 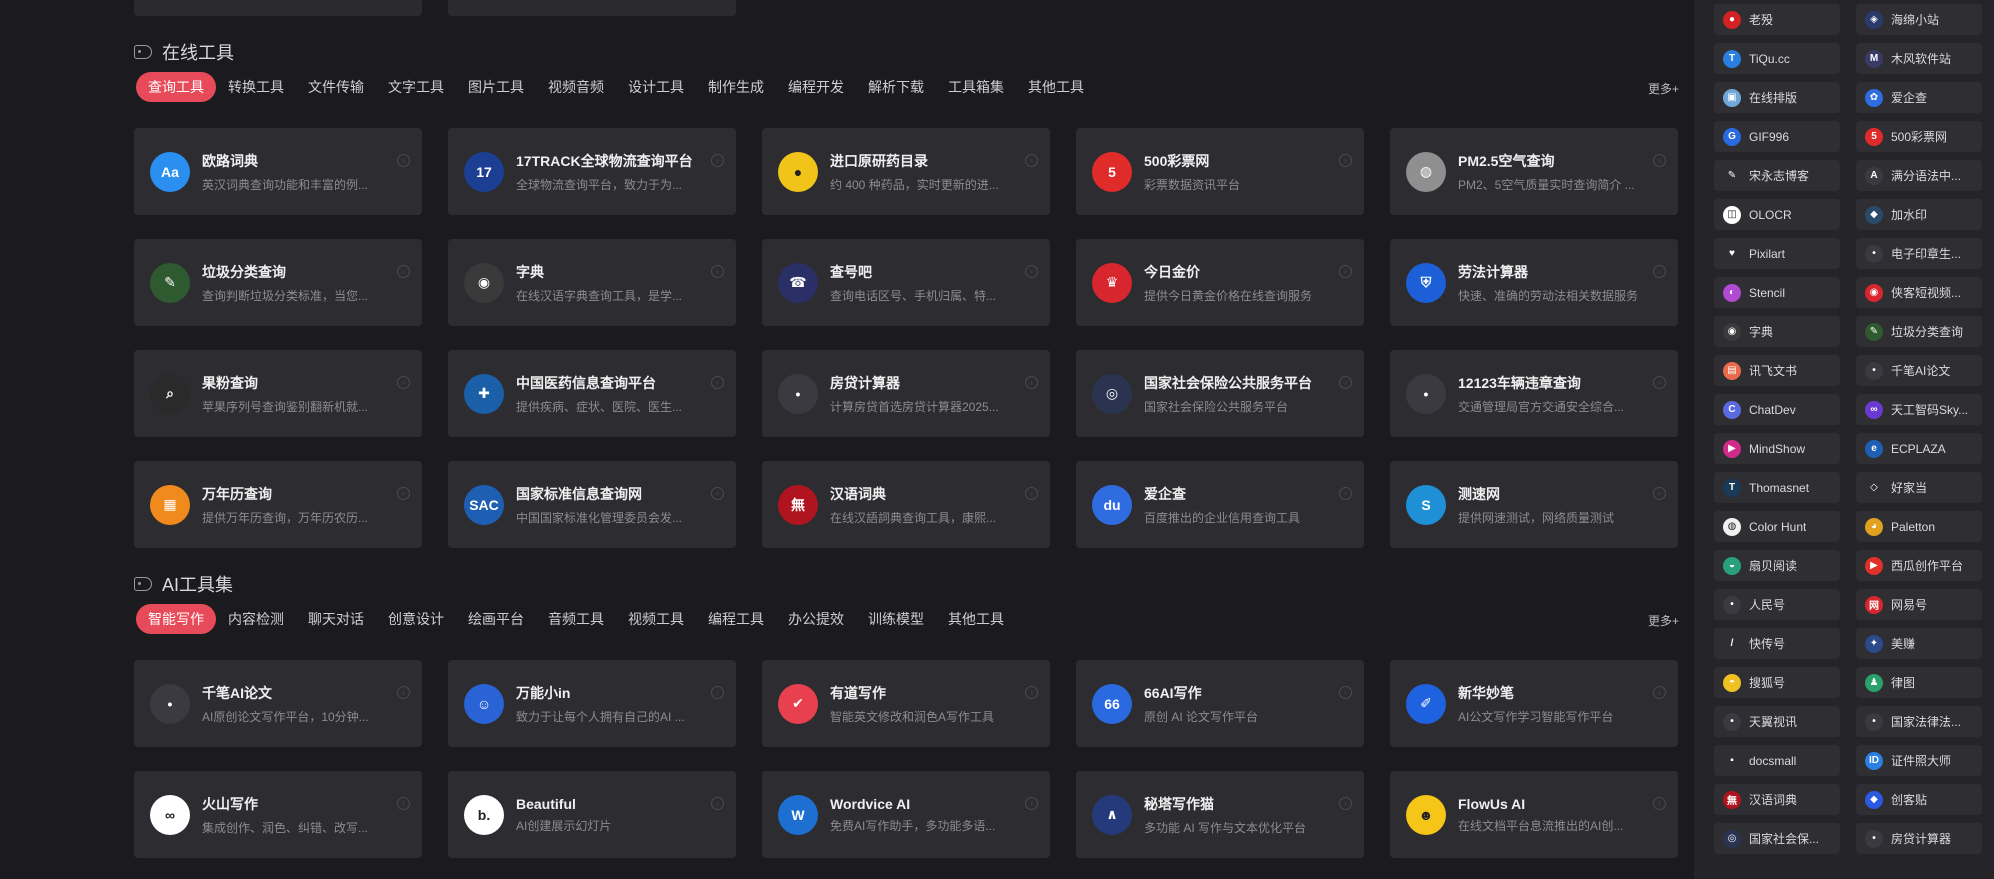 What do you see at coordinates (256, 87) in the screenshot?
I see `tab-1: 转换工具` at bounding box center [256, 87].